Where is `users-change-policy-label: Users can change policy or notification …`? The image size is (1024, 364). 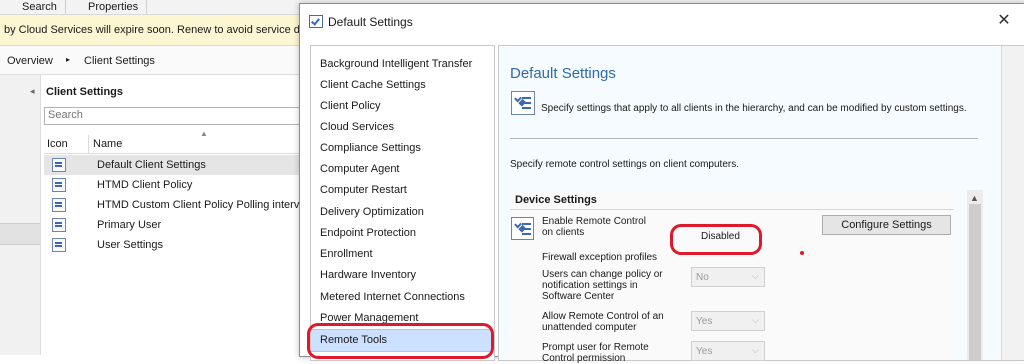 users-change-policy-label: Users can change policy or notification … is located at coordinates (602, 285).